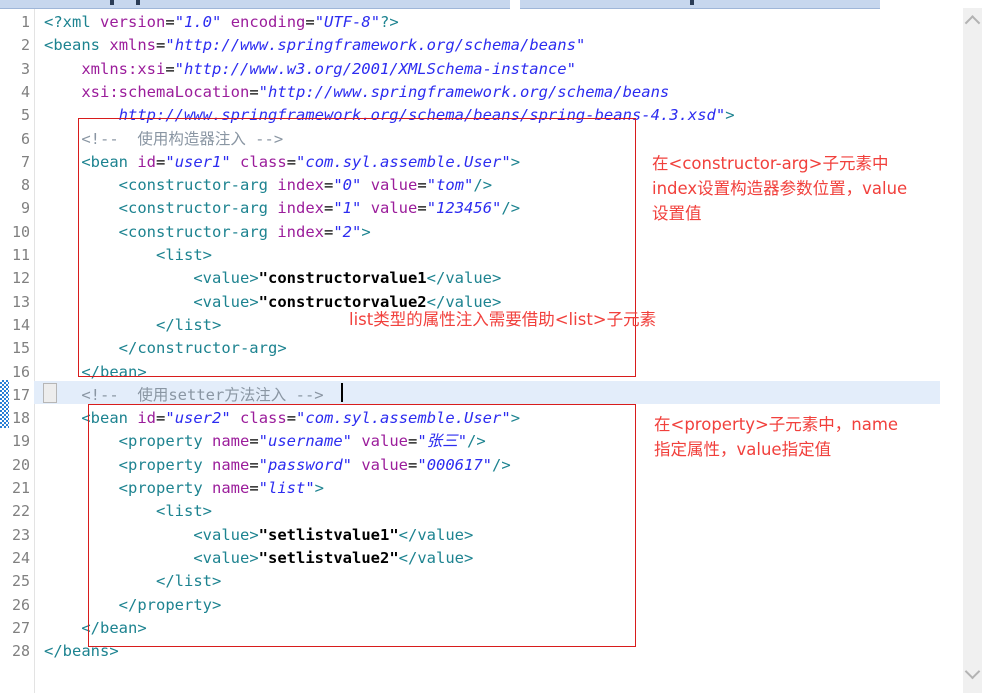 This screenshot has height=693, width=982. Describe the element at coordinates (25, 115) in the screenshot. I see `line-number: 5` at that location.